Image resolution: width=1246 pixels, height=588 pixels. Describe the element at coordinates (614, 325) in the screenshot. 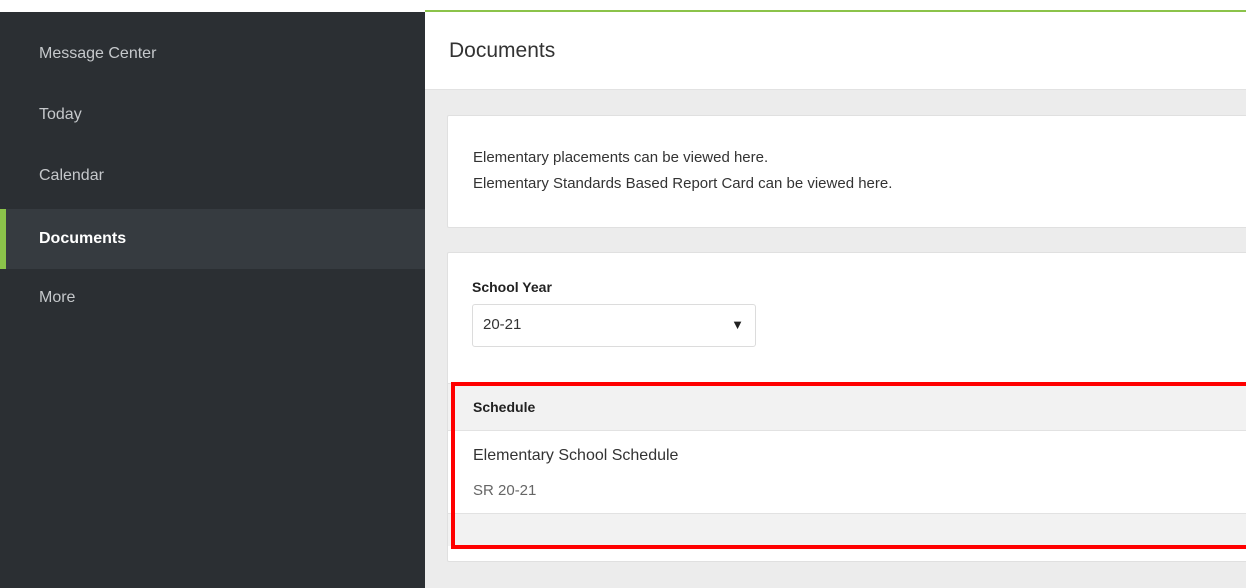

I see `school-year-select: 20-21 ▼` at that location.